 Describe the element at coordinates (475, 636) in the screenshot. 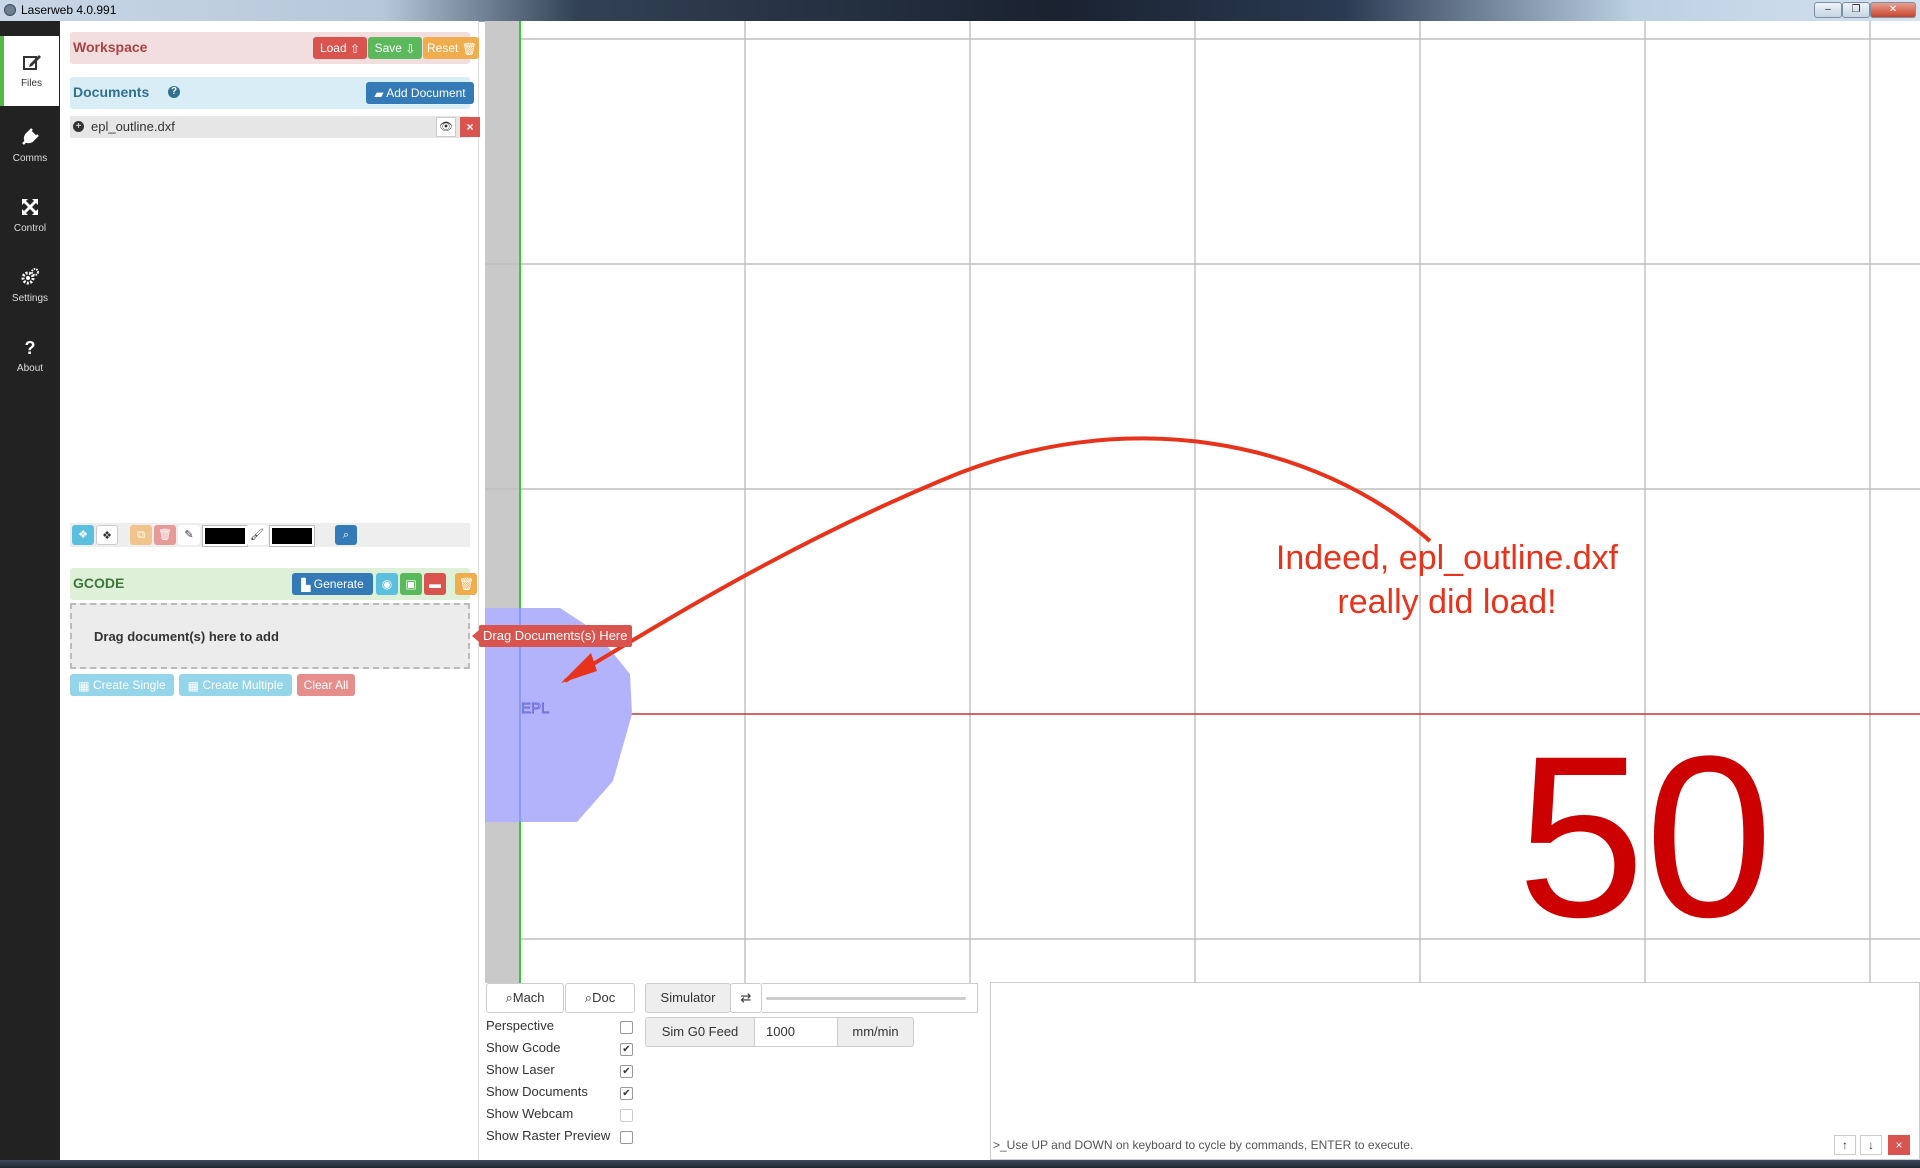

I see `tooltip-caret` at that location.